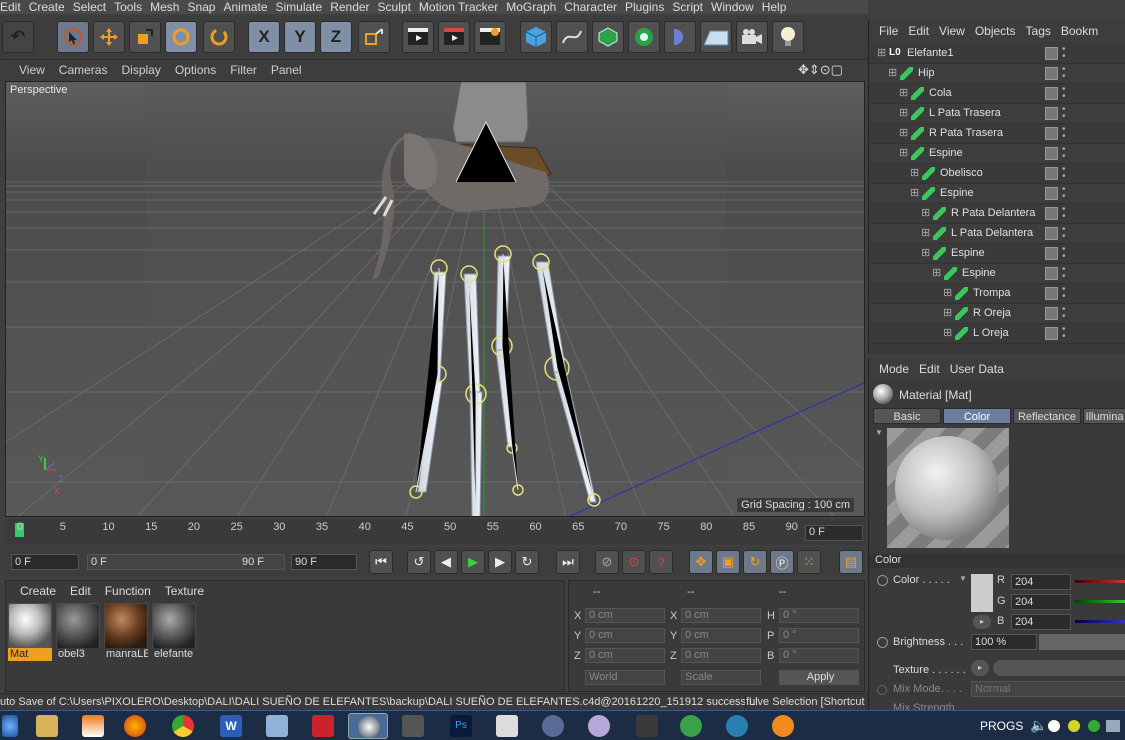 This screenshot has width=1125, height=740. Describe the element at coordinates (952, 31) in the screenshot. I see `object-menu-item: View` at that location.